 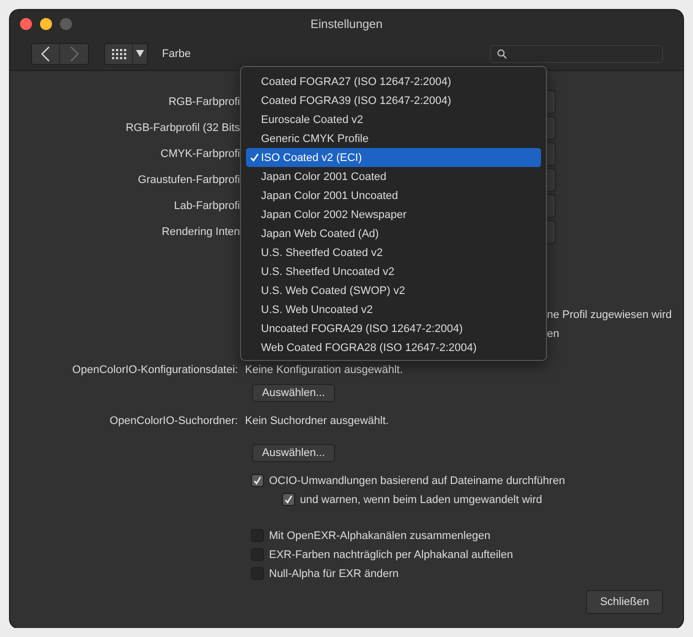 What do you see at coordinates (393, 309) in the screenshot?
I see `menu-item: U.S. Web Uncoated v2` at bounding box center [393, 309].